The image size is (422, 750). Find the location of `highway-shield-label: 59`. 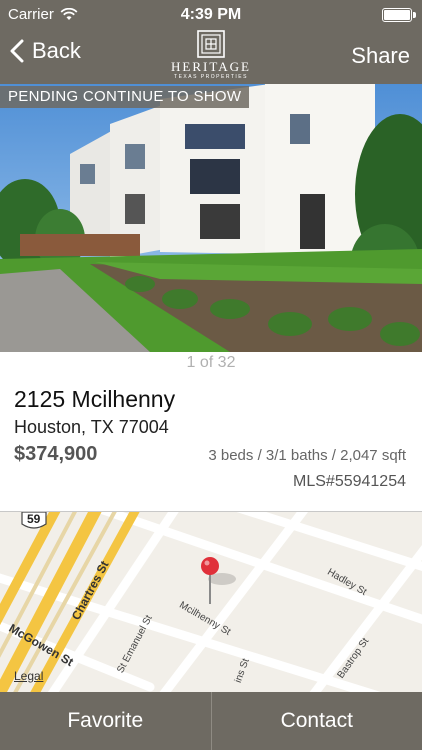

highway-shield-label: 59 is located at coordinates (34, 519).